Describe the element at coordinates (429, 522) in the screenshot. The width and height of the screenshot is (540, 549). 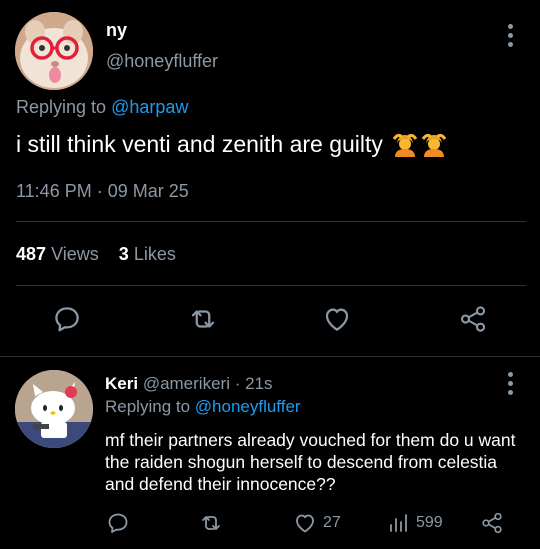
I see `view-count: 599` at that location.